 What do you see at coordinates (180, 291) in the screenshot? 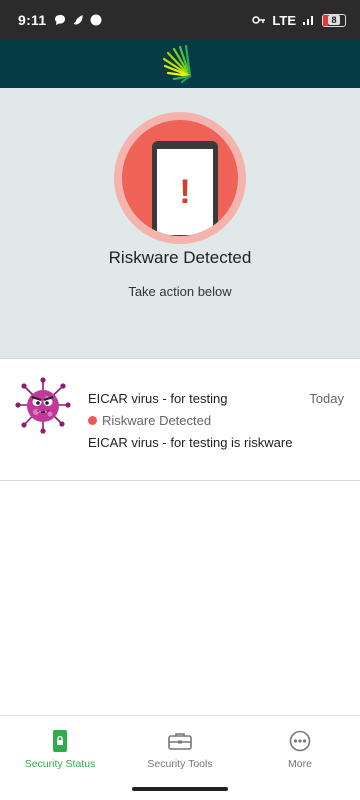
I see `alert-subtitle: Take action below` at bounding box center [180, 291].